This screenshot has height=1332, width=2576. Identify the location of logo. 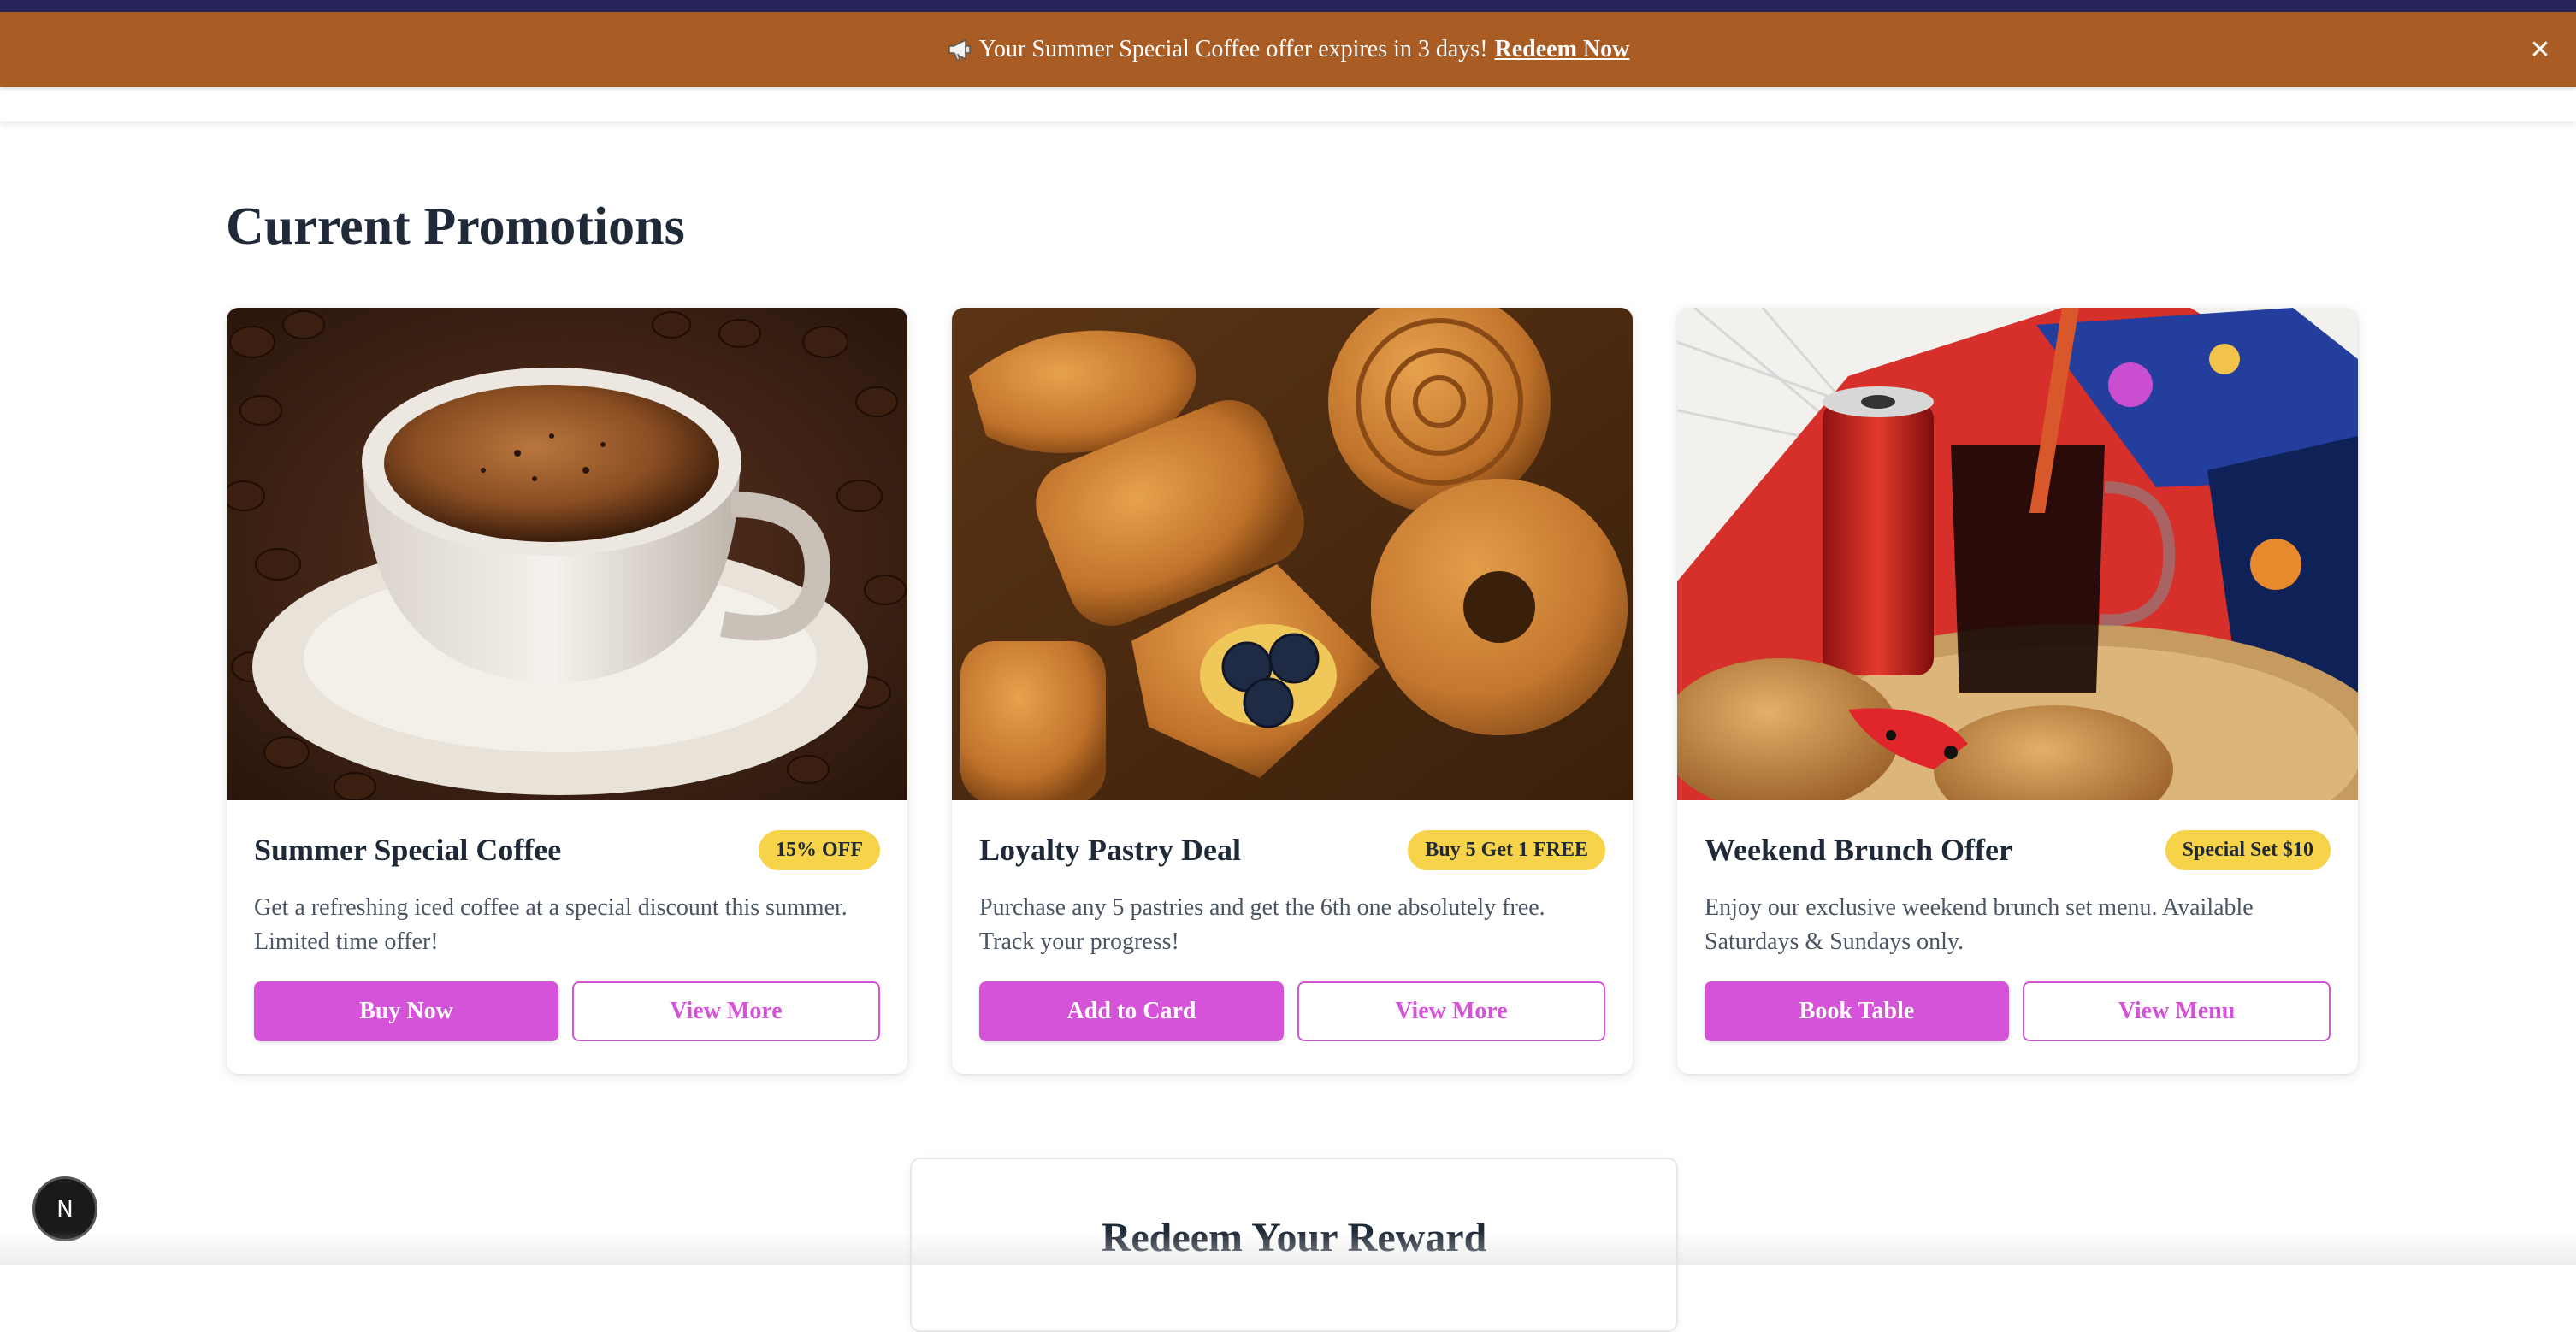
(322, 89).